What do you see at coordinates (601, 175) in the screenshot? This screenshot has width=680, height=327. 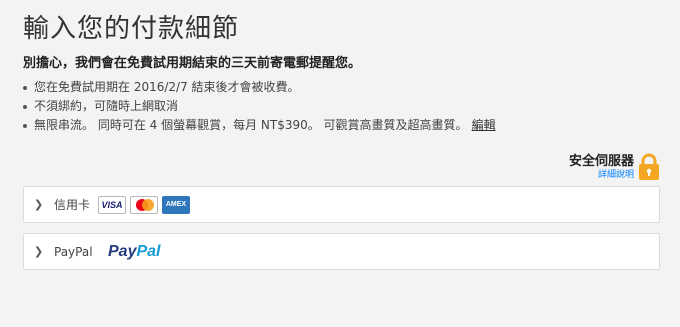 I see `secure-details-link: 詳細說明` at bounding box center [601, 175].